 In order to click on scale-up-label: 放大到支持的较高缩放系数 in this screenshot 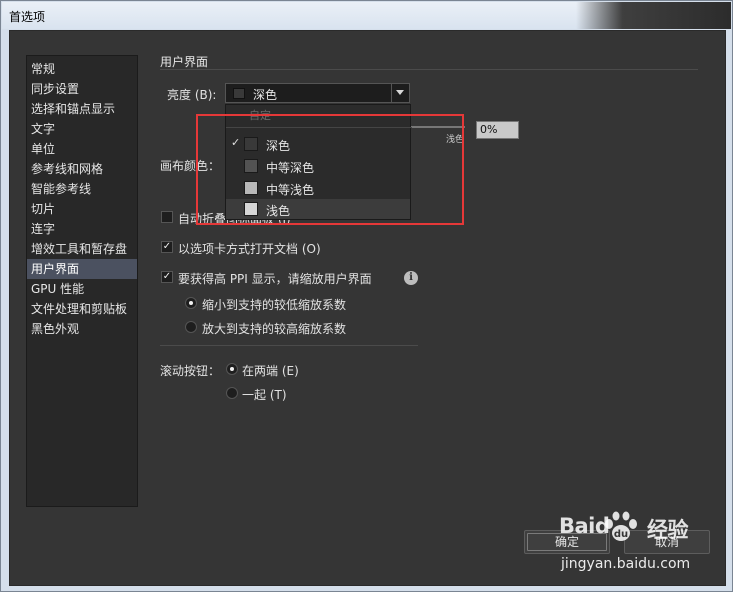, I will do `click(274, 329)`.